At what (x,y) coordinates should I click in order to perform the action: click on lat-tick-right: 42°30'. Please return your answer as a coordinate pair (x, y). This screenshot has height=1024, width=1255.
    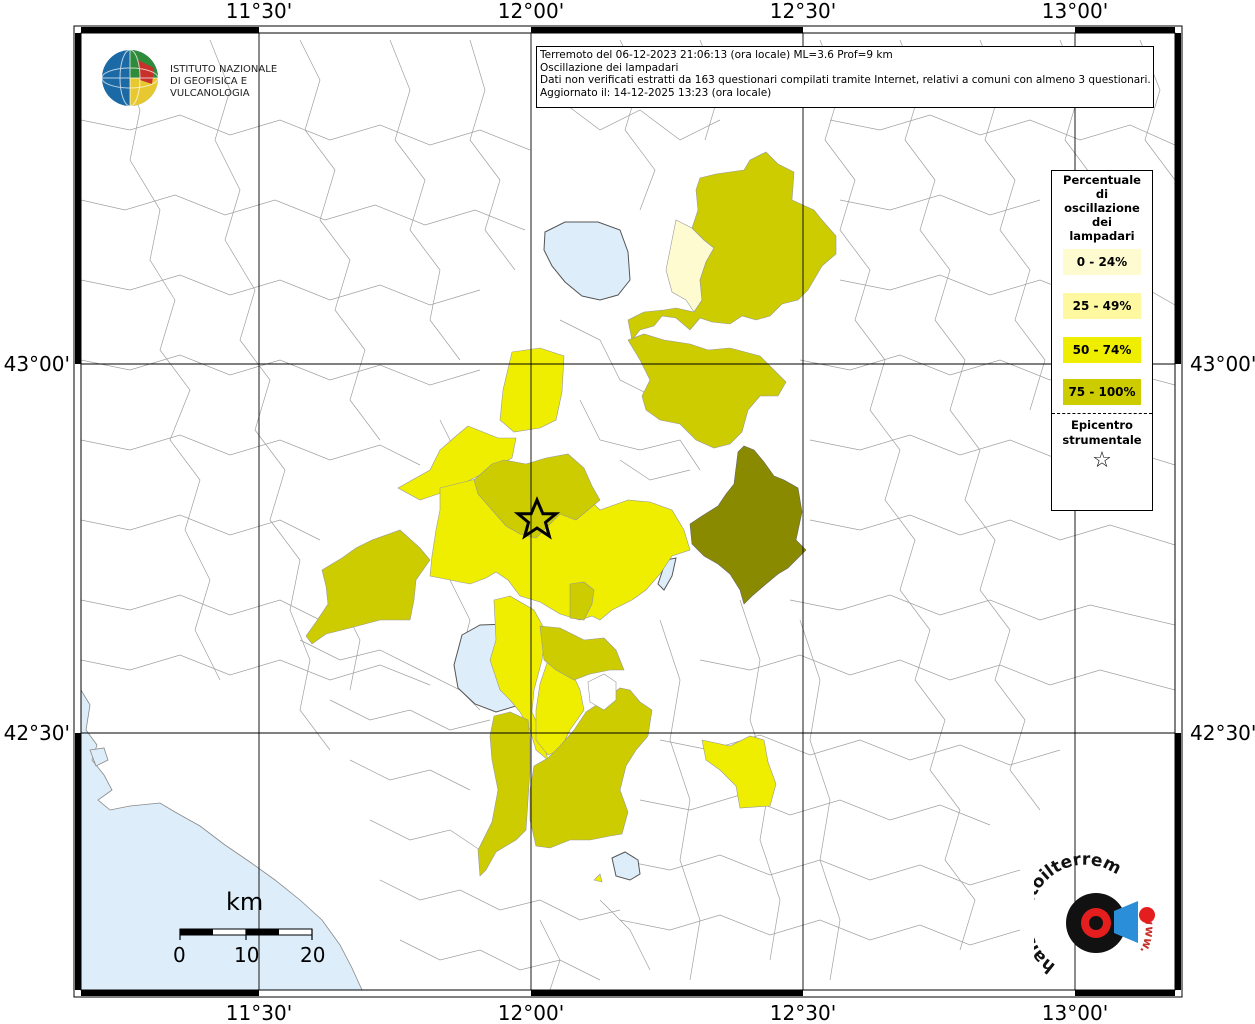
    Looking at the image, I should click on (1222, 733).